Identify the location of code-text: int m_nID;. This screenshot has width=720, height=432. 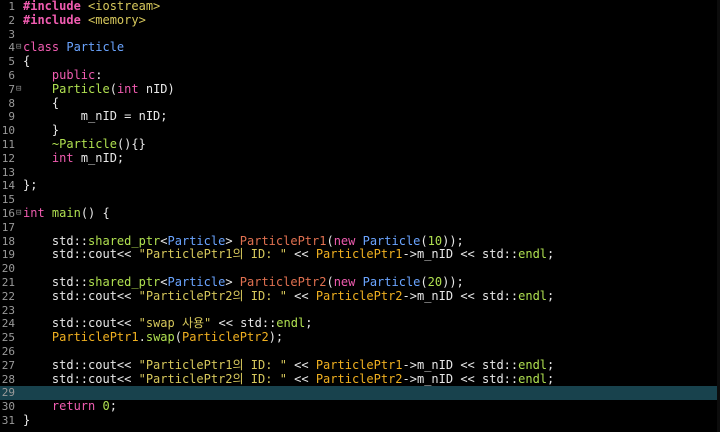
(73, 158).